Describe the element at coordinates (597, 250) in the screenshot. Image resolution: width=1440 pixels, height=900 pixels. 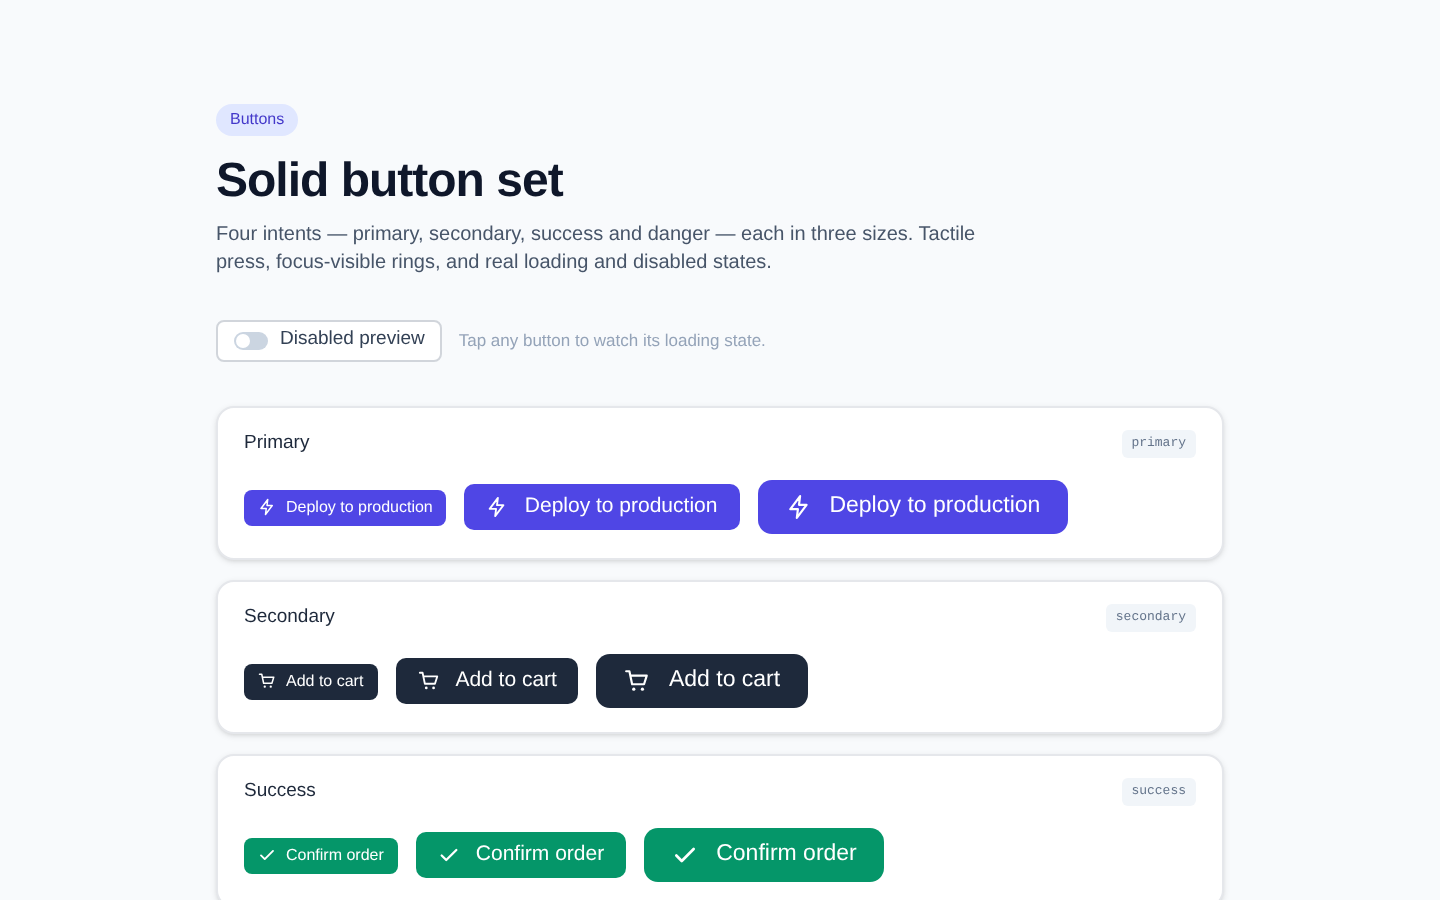
I see `page-description: Four intents — primary, secondary, success and danger — each in three sizes. Tactile press, focus-visible rings, and real loading and disabled states.` at that location.